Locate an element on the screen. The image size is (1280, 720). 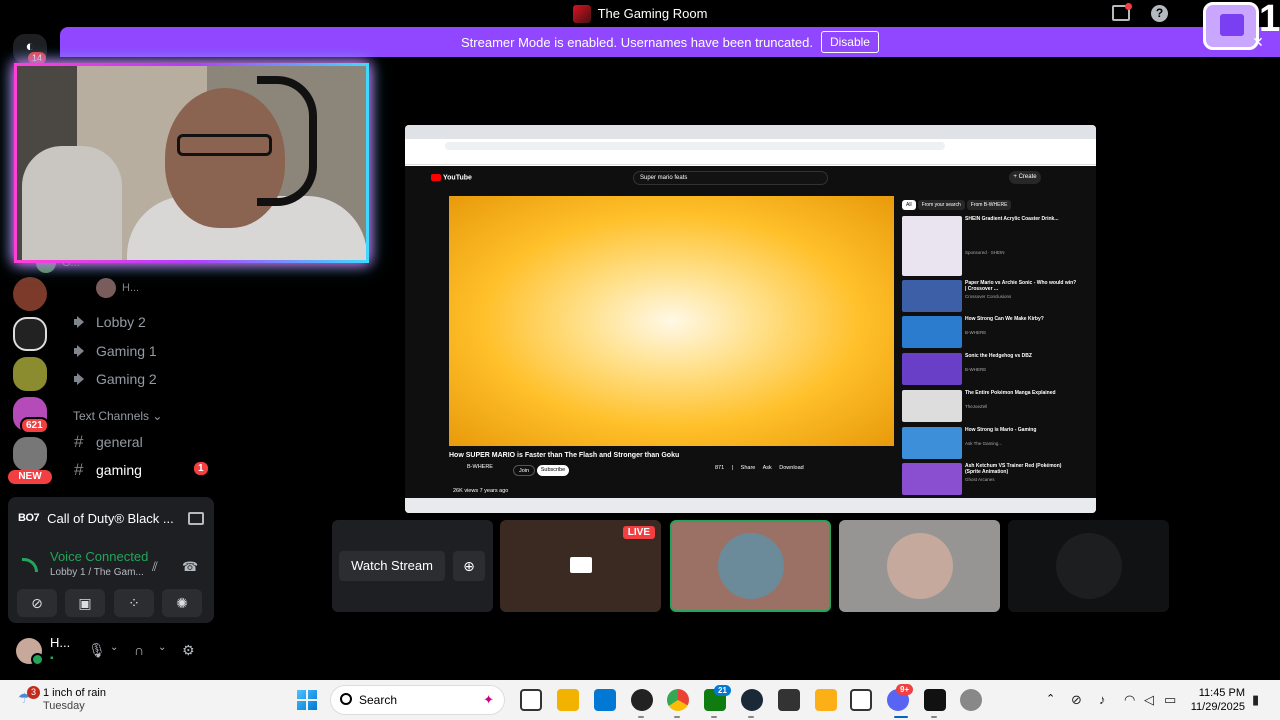
server-logo-icon is located at coordinates (581, 13).